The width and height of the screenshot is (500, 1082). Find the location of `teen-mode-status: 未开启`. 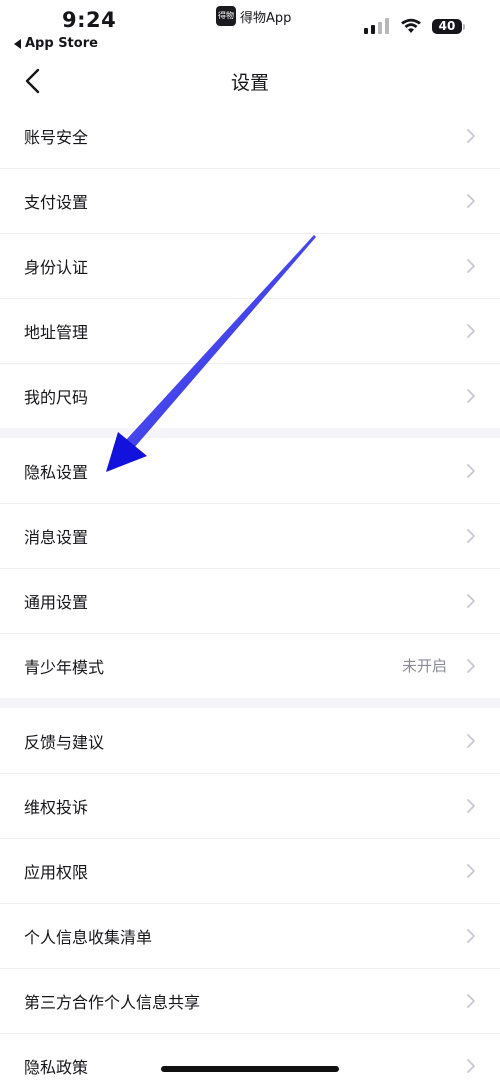

teen-mode-status: 未开启 is located at coordinates (424, 666).